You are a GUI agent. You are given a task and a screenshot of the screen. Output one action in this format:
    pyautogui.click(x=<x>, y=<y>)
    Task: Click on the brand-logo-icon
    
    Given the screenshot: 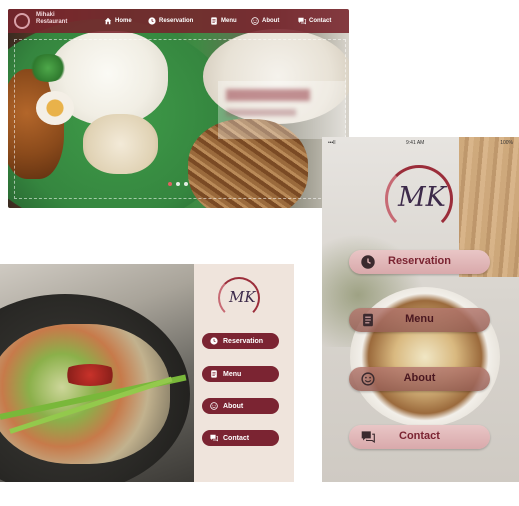 What is the action you would take?
    pyautogui.click(x=22, y=21)
    